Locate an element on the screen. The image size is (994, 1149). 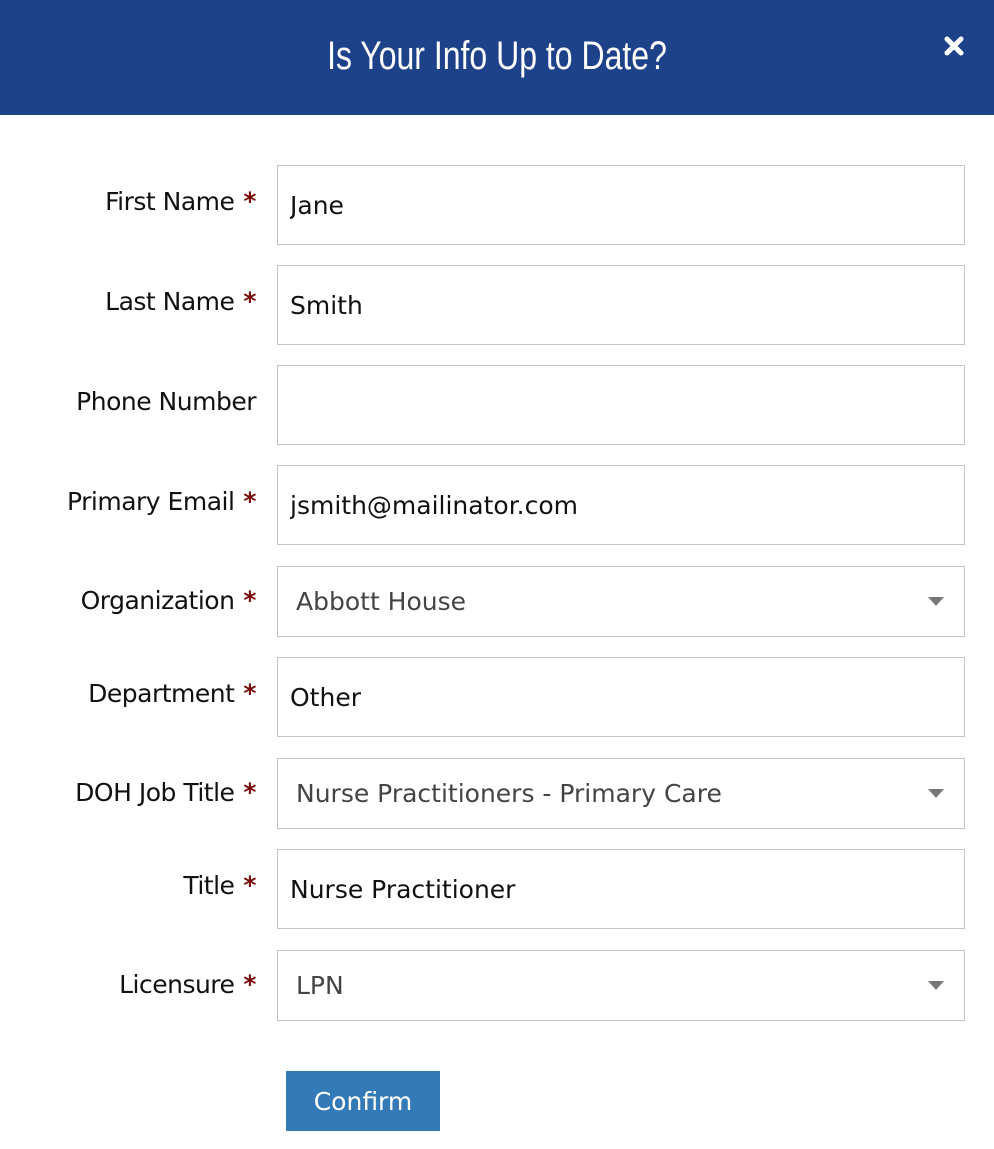
modal-header: Is Your Info Up to Date? is located at coordinates (497, 57).